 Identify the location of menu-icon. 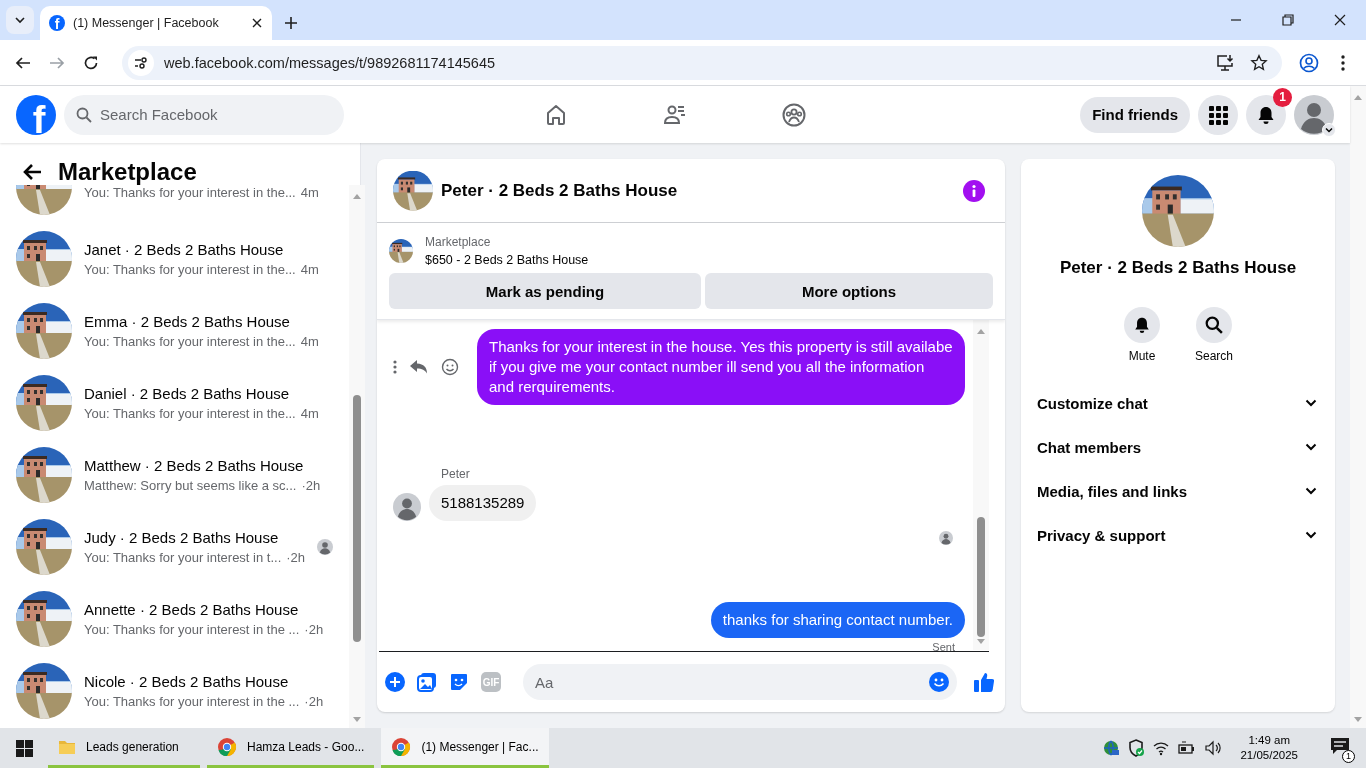
(1343, 62).